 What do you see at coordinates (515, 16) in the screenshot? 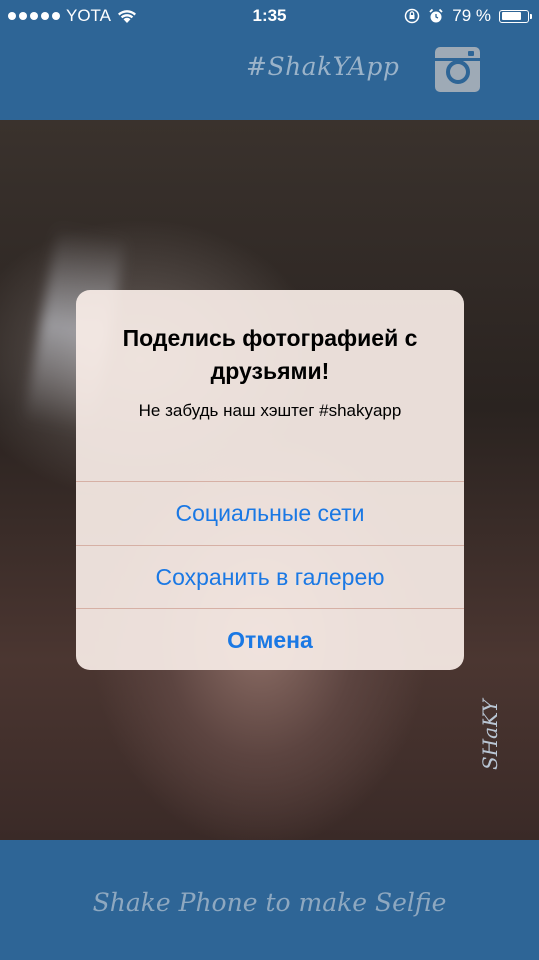
I see `battery-icon` at bounding box center [515, 16].